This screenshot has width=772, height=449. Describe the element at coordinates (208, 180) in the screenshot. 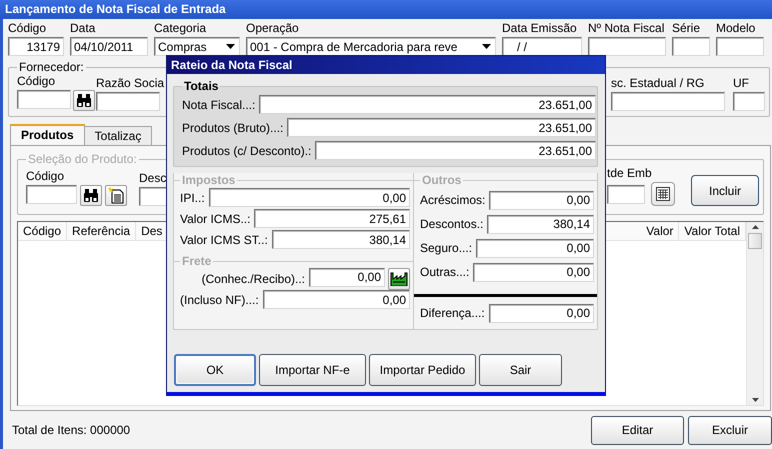

I see `group-label: Impostos` at that location.